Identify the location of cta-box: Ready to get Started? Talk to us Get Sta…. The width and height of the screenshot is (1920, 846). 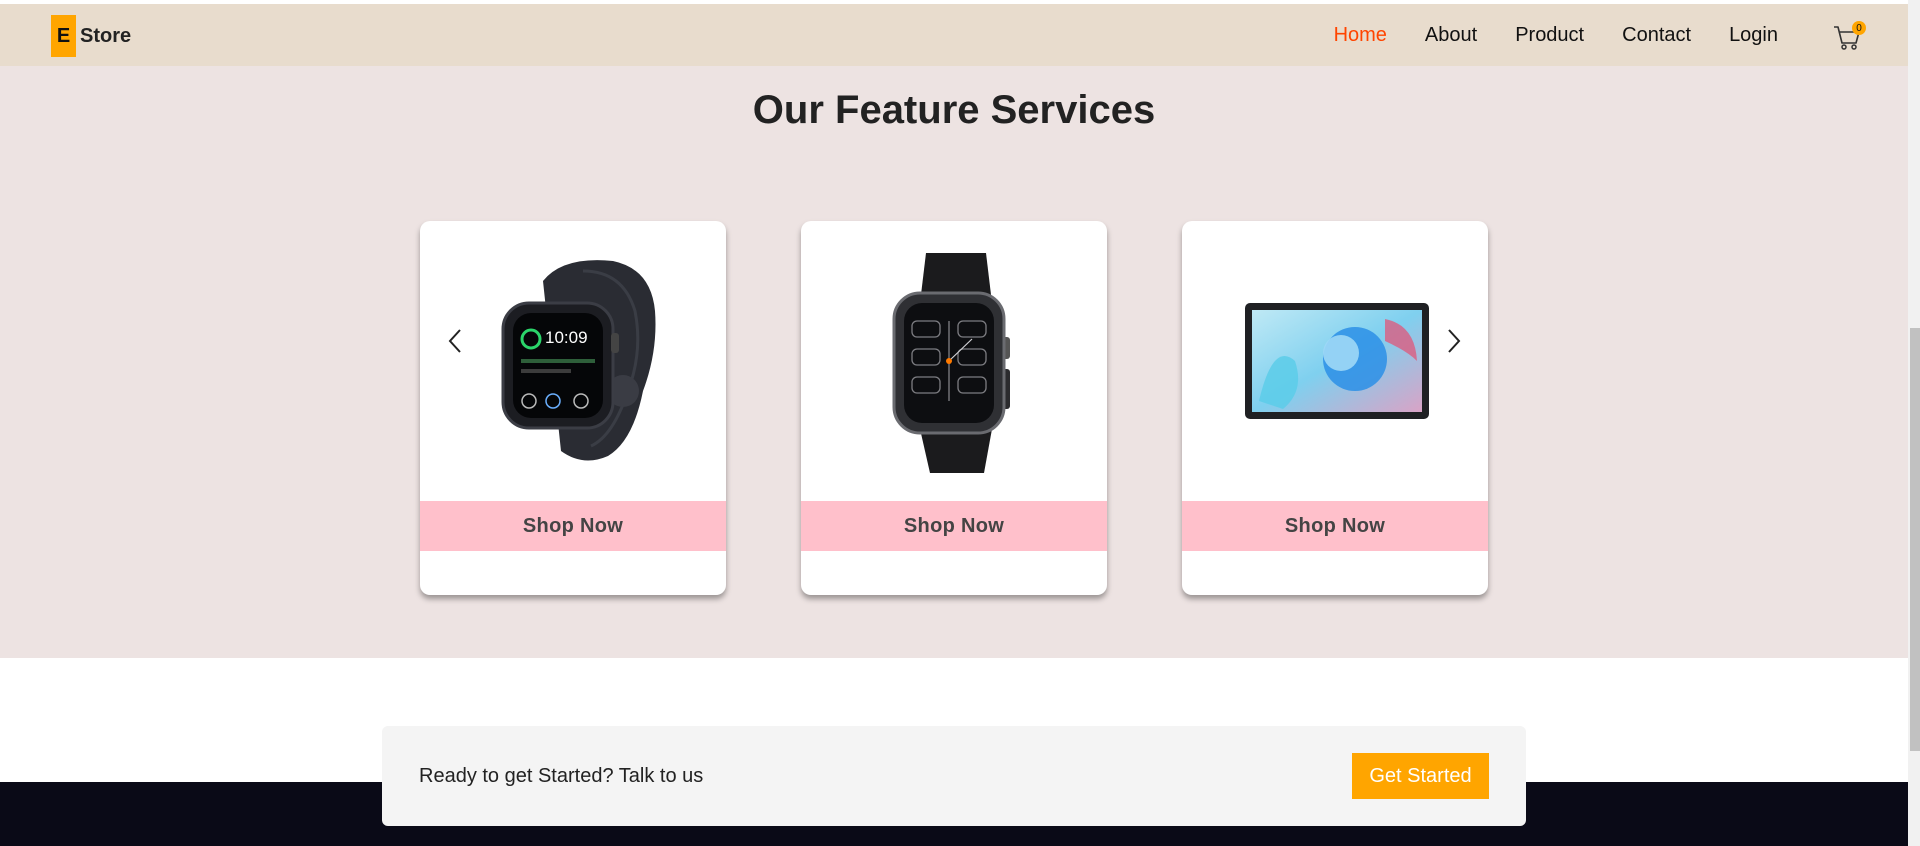
(954, 776).